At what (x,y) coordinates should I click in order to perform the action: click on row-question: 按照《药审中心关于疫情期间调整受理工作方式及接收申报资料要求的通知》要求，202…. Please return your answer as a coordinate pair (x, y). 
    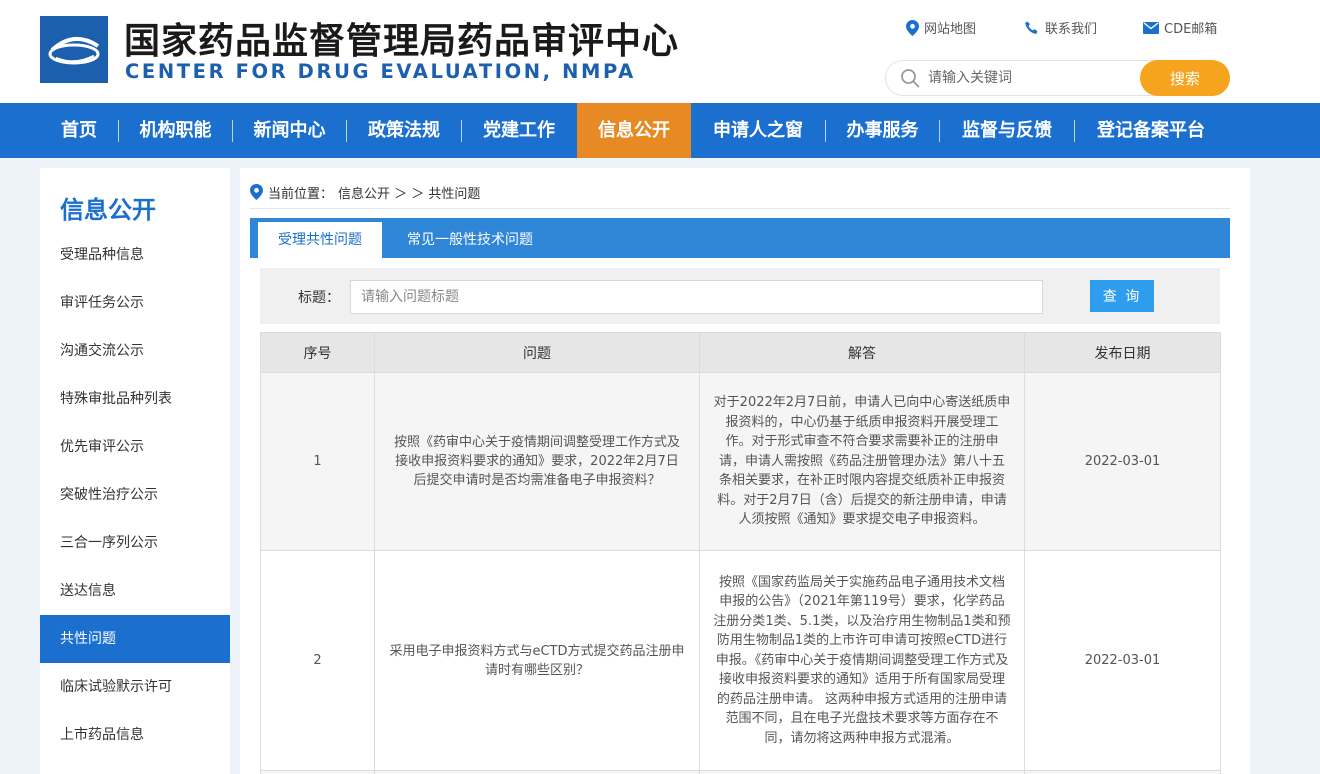
    Looking at the image, I should click on (537, 461).